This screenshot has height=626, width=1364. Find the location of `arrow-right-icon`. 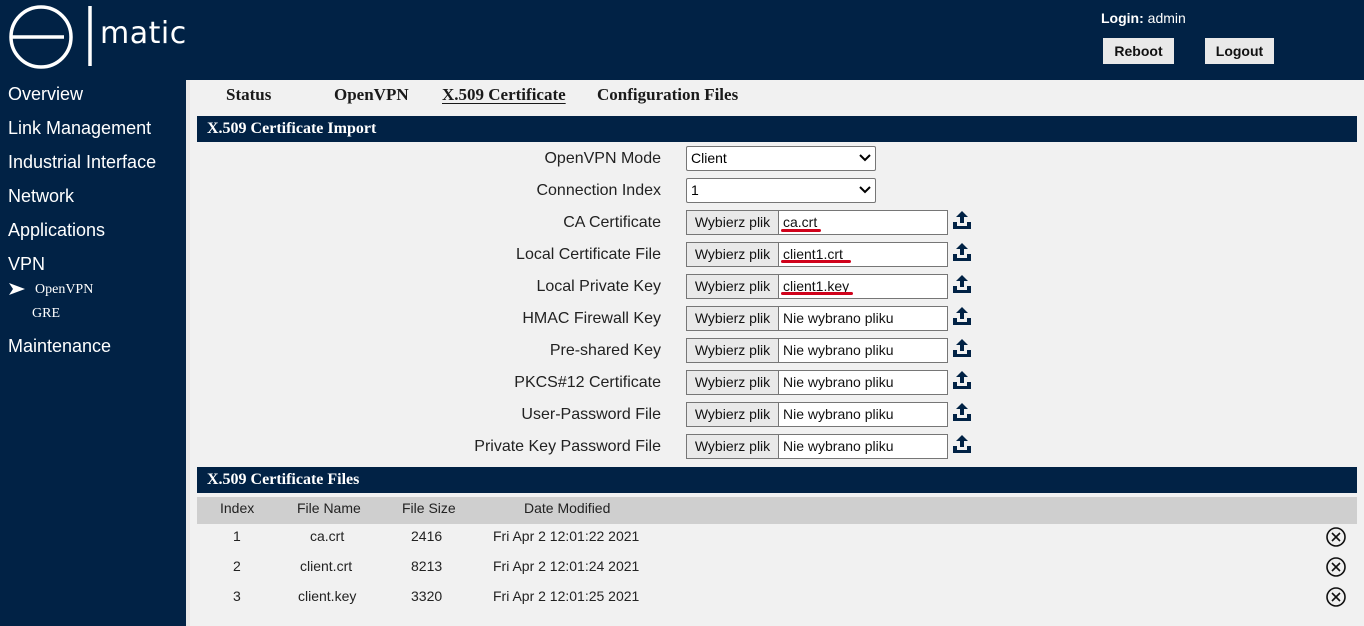

arrow-right-icon is located at coordinates (17, 289).